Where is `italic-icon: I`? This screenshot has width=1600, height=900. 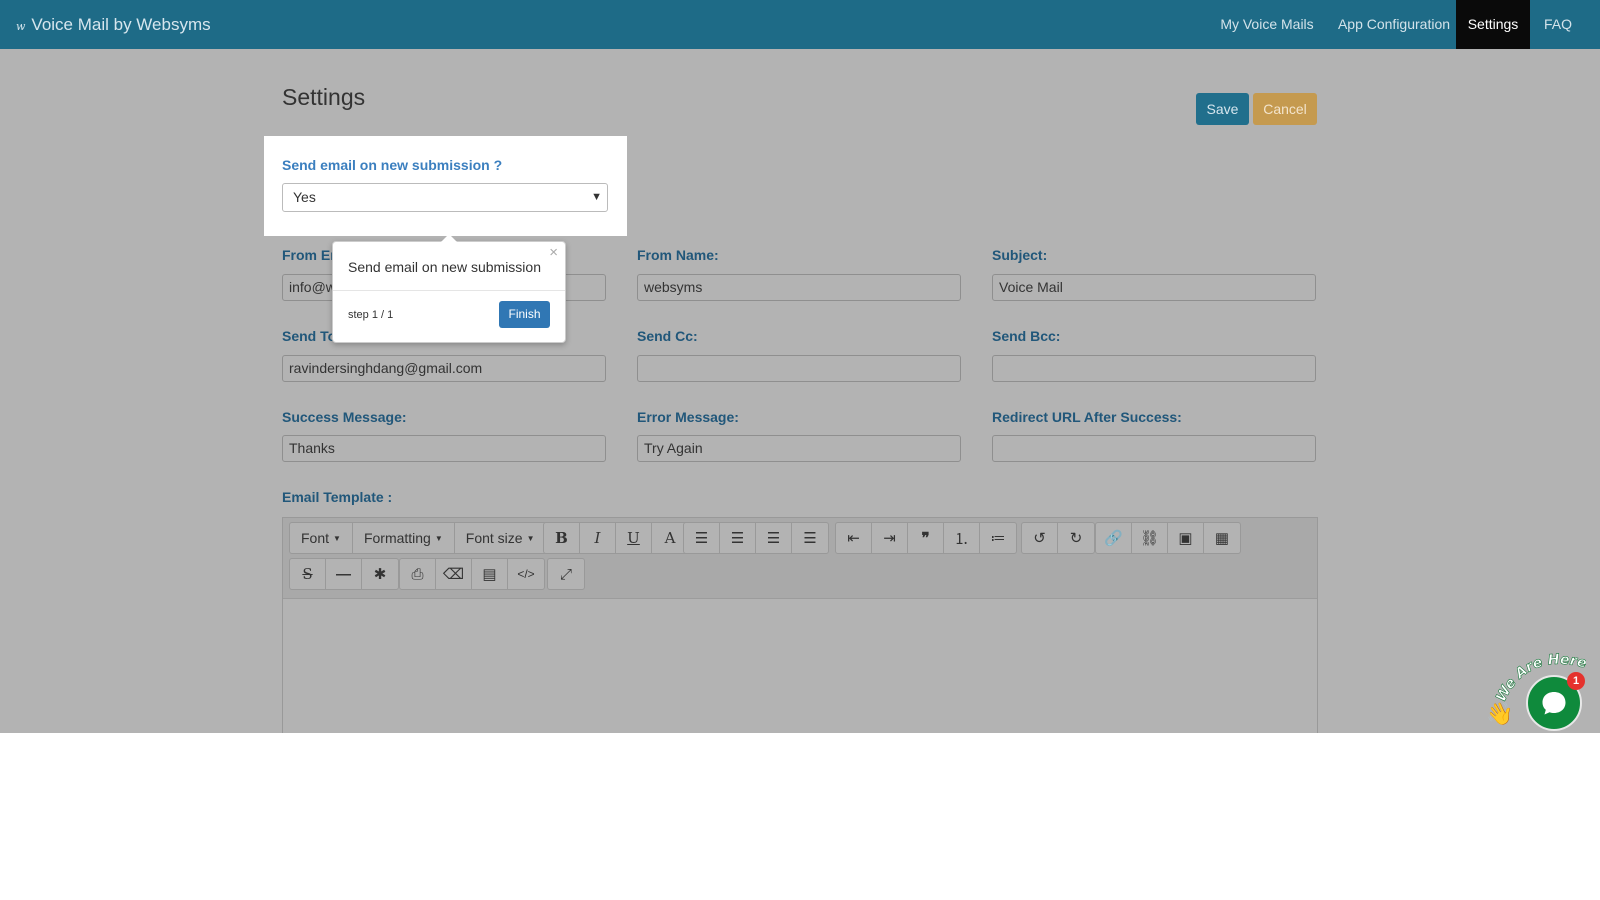
italic-icon: I is located at coordinates (598, 538).